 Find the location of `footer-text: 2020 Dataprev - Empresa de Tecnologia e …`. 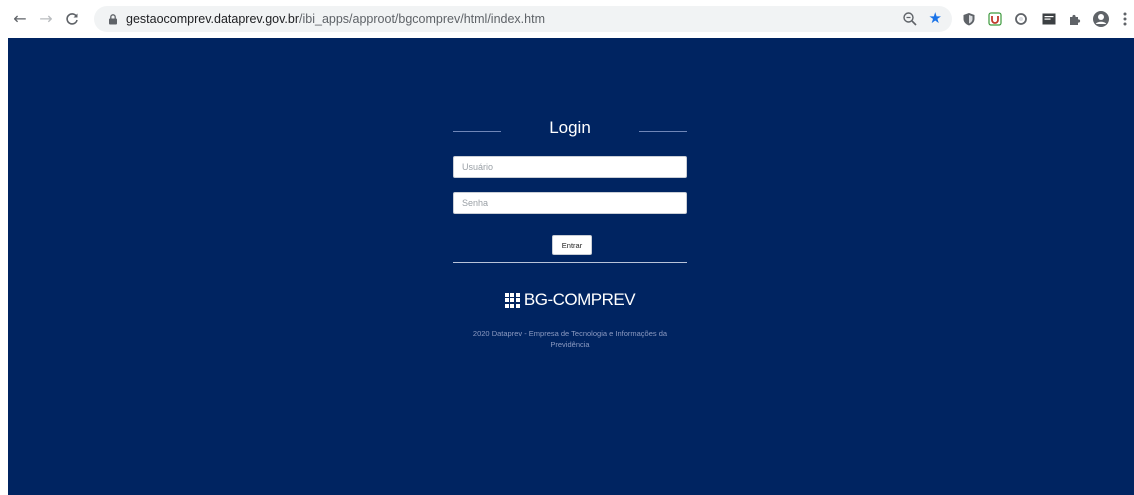

footer-text: 2020 Dataprev - Empresa de Tecnologia e … is located at coordinates (570, 339).